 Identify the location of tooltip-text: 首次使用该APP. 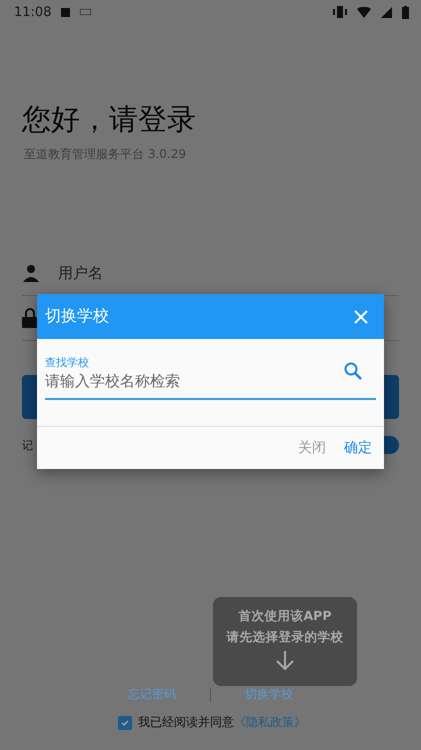
(285, 616).